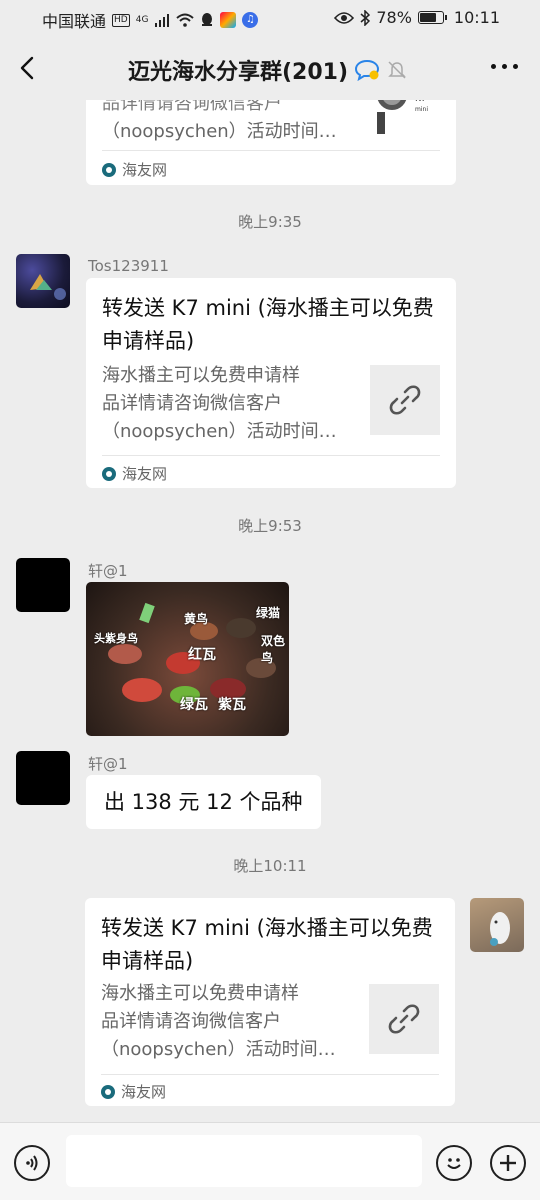 Image resolution: width=540 pixels, height=1200 pixels. I want to click on group-chat-bubble-icon, so click(367, 70).